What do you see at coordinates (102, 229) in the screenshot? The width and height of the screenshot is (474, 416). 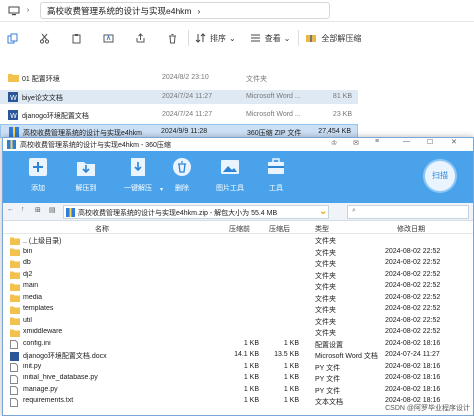 I see `header-name: 名称` at bounding box center [102, 229].